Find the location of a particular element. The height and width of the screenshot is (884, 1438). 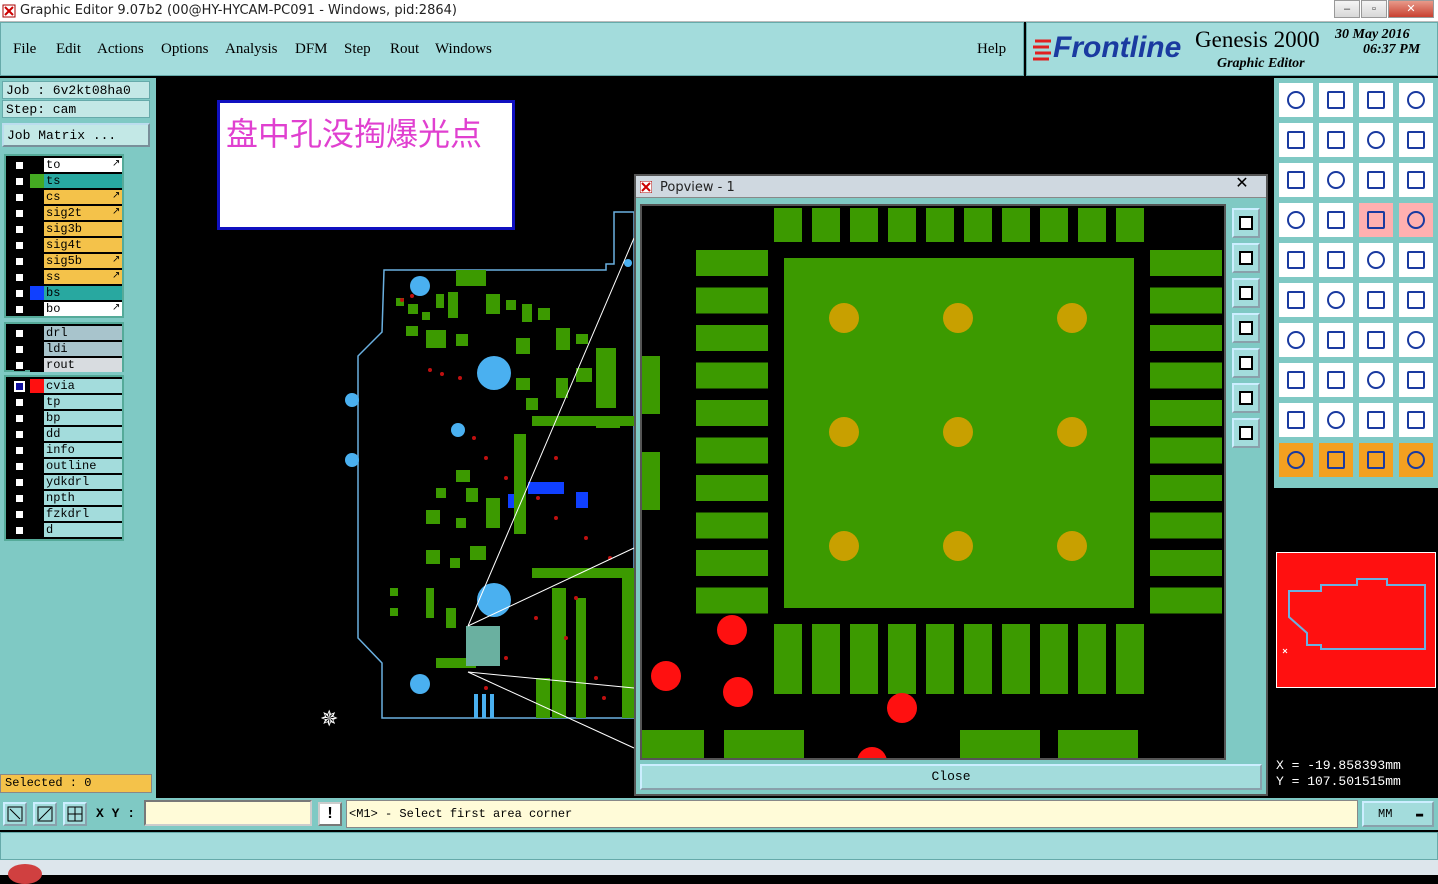

menu-options: Options is located at coordinates (185, 49).